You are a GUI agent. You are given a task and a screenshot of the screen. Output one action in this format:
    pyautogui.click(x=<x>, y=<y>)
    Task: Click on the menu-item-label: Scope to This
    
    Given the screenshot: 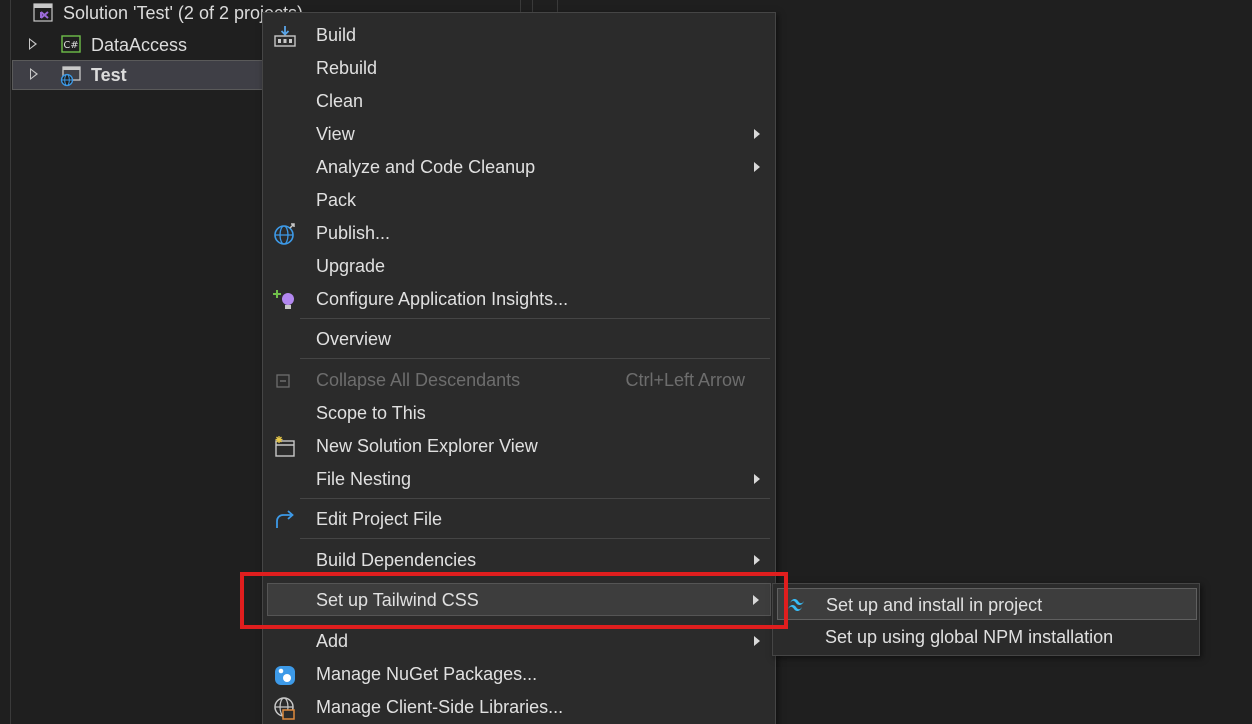 What is the action you would take?
    pyautogui.click(x=371, y=413)
    